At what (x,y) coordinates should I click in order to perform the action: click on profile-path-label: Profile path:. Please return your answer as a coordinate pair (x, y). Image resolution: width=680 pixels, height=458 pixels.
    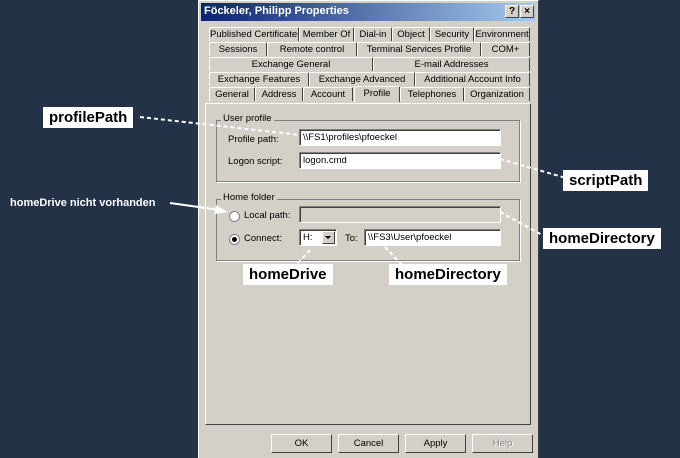
    Looking at the image, I should click on (253, 139).